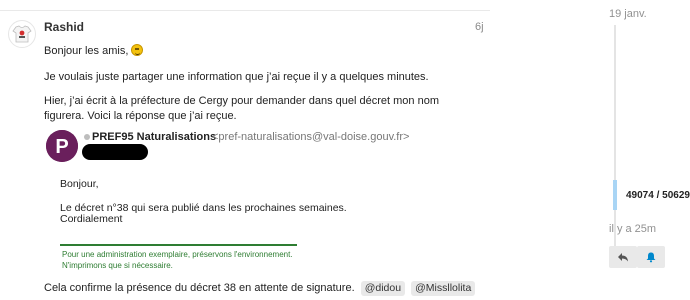  I want to click on email-salutation: Bonjour,, so click(79, 184).